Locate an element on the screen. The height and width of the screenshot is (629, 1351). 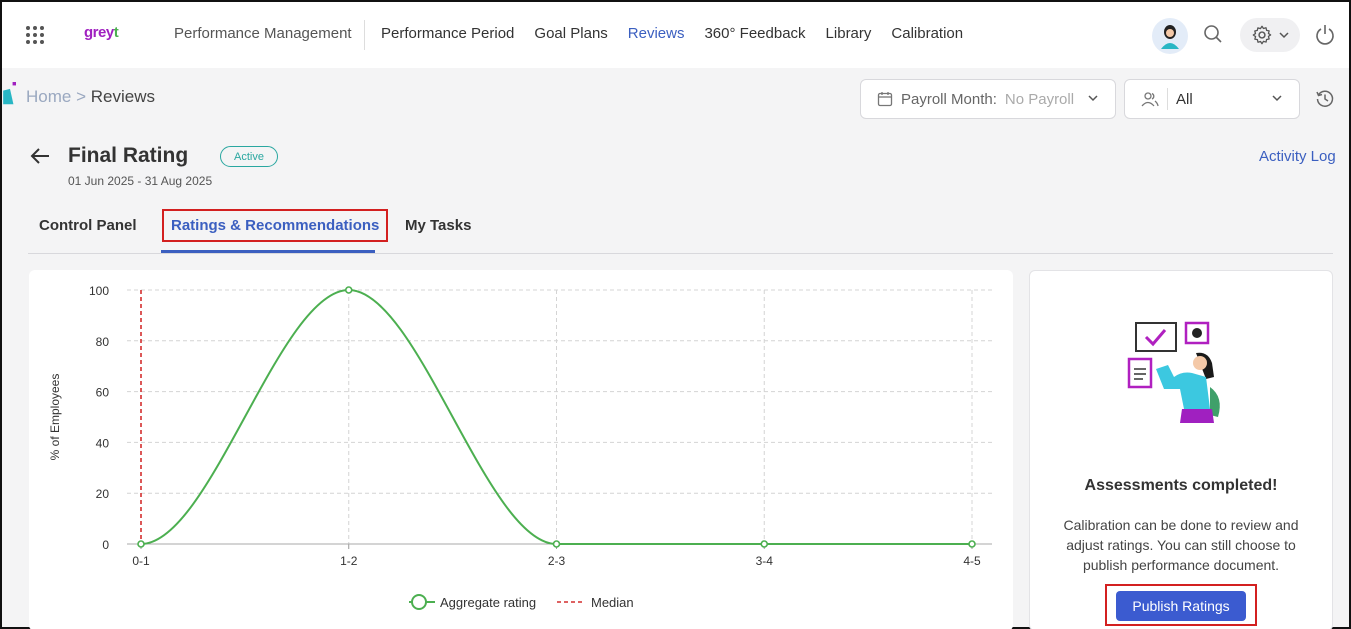
payroll-month-value: No Payroll is located at coordinates (1039, 99).